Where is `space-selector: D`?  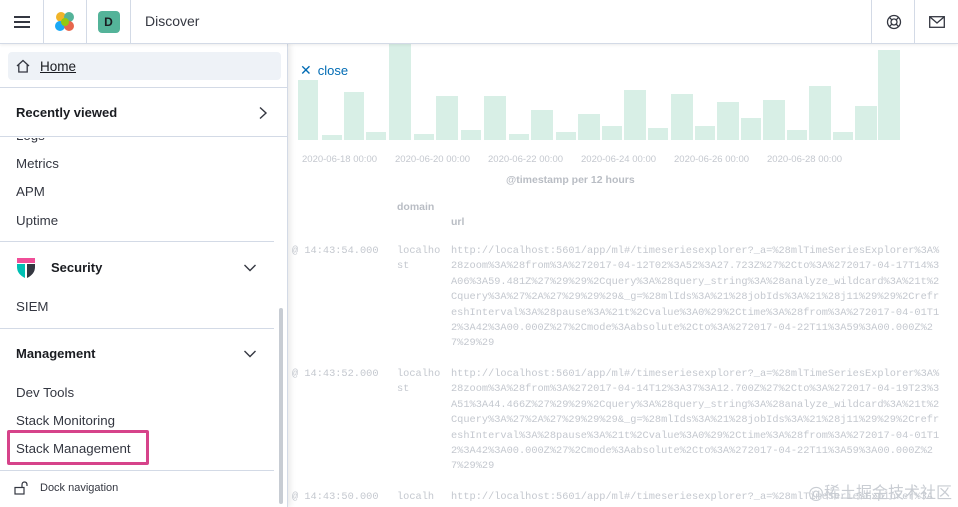
space-selector: D is located at coordinates (108, 21).